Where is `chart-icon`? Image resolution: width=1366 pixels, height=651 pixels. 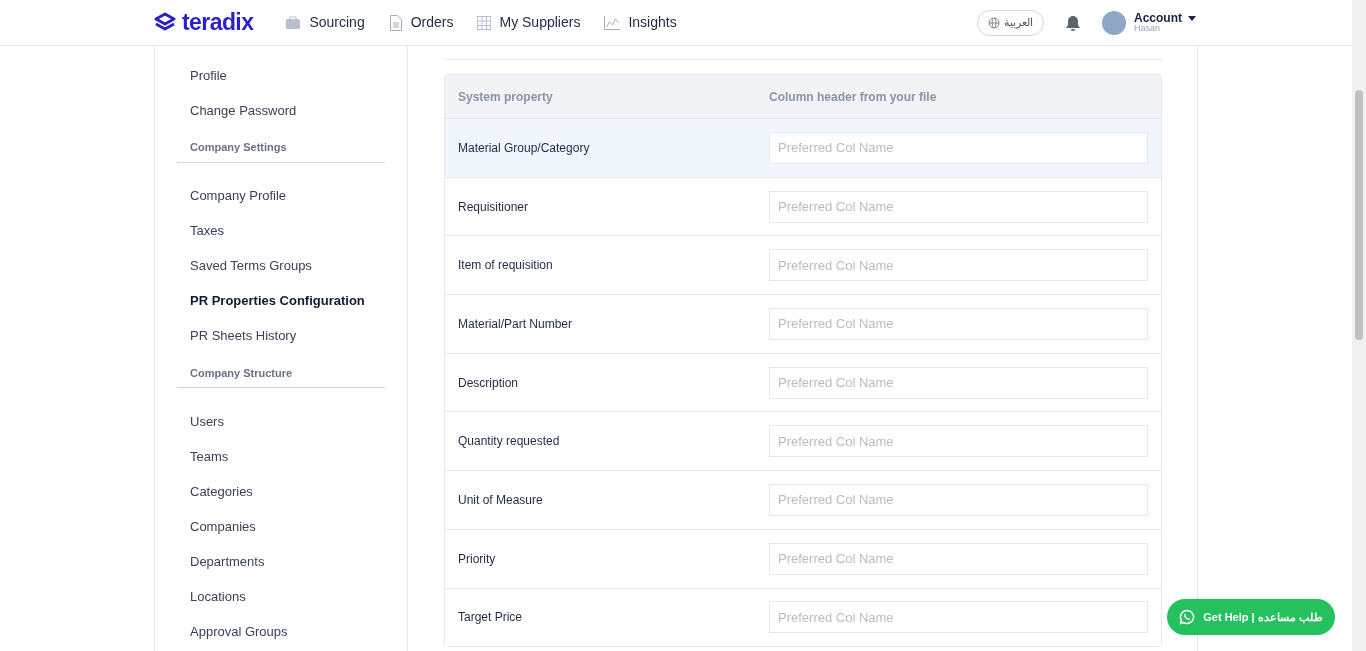 chart-icon is located at coordinates (612, 22).